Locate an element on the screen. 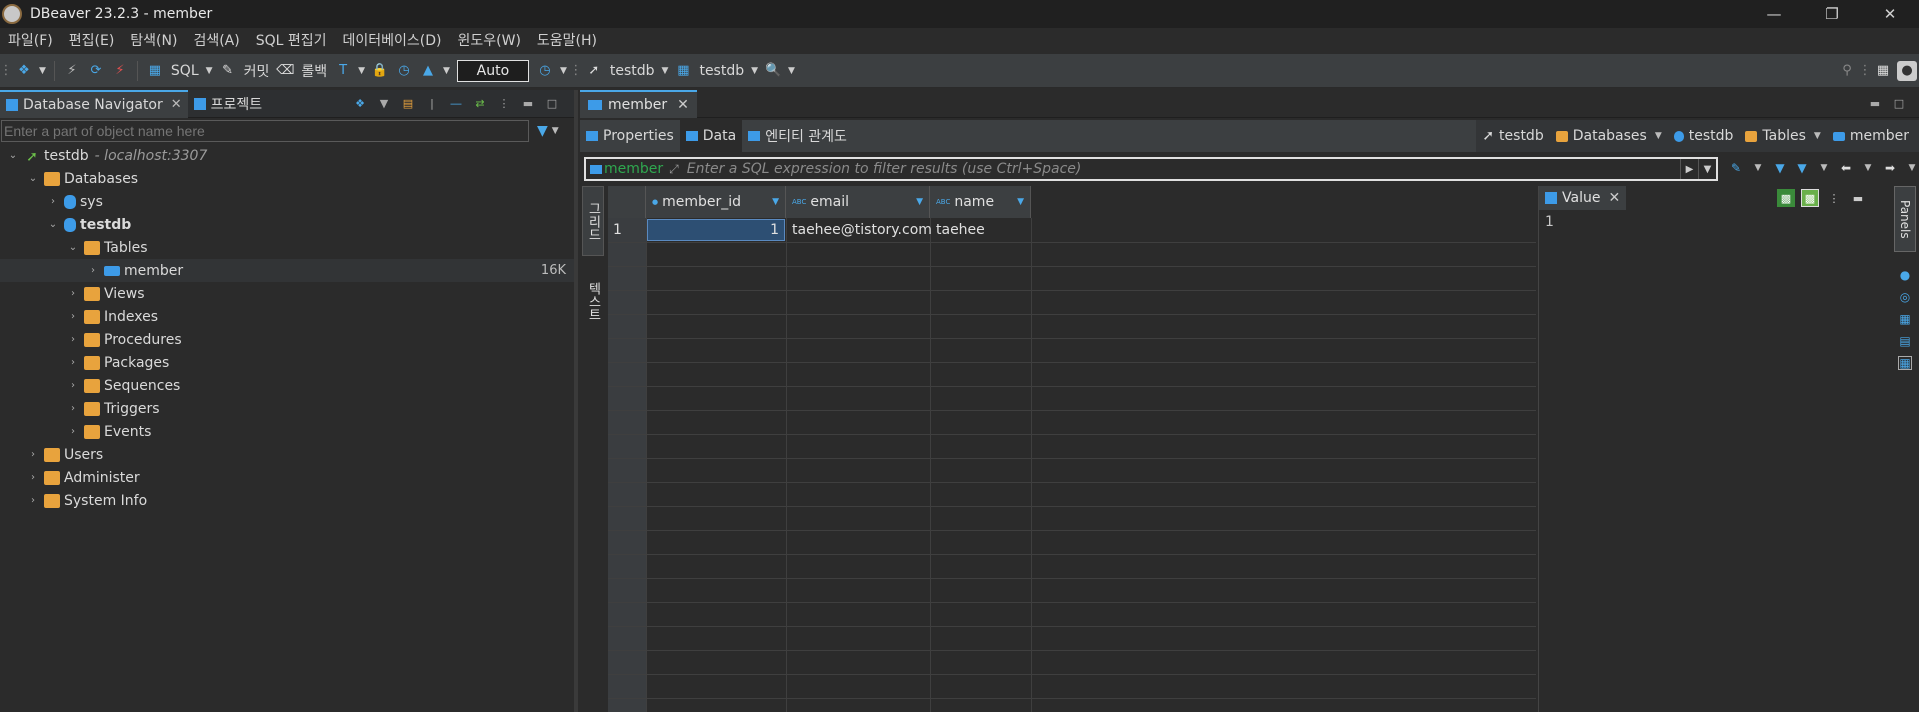  history-icon: ◷ is located at coordinates (545, 71).